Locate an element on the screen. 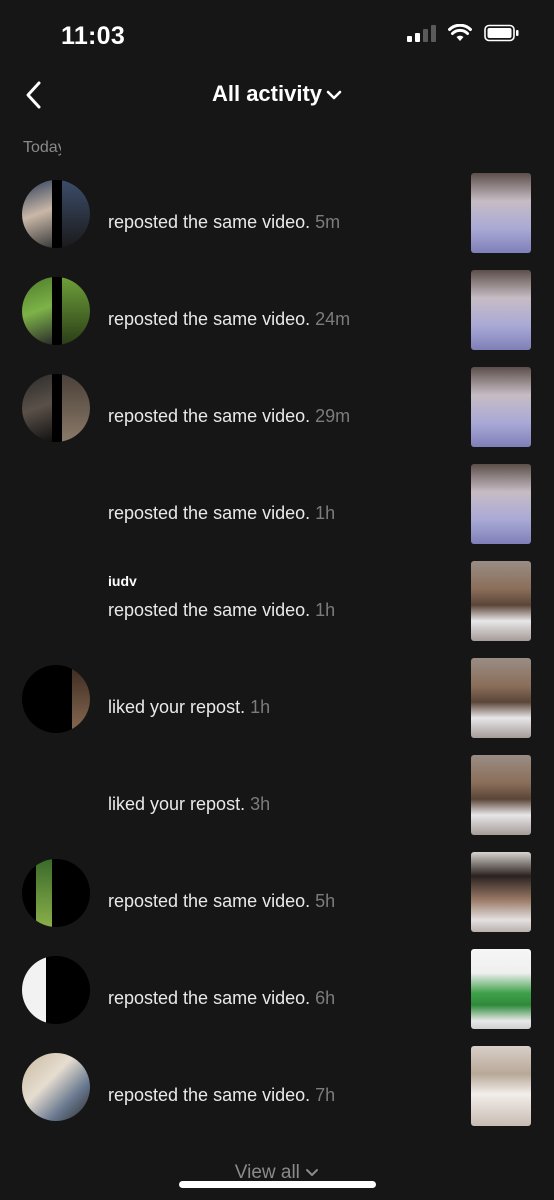  header: All activity is located at coordinates (277, 95).